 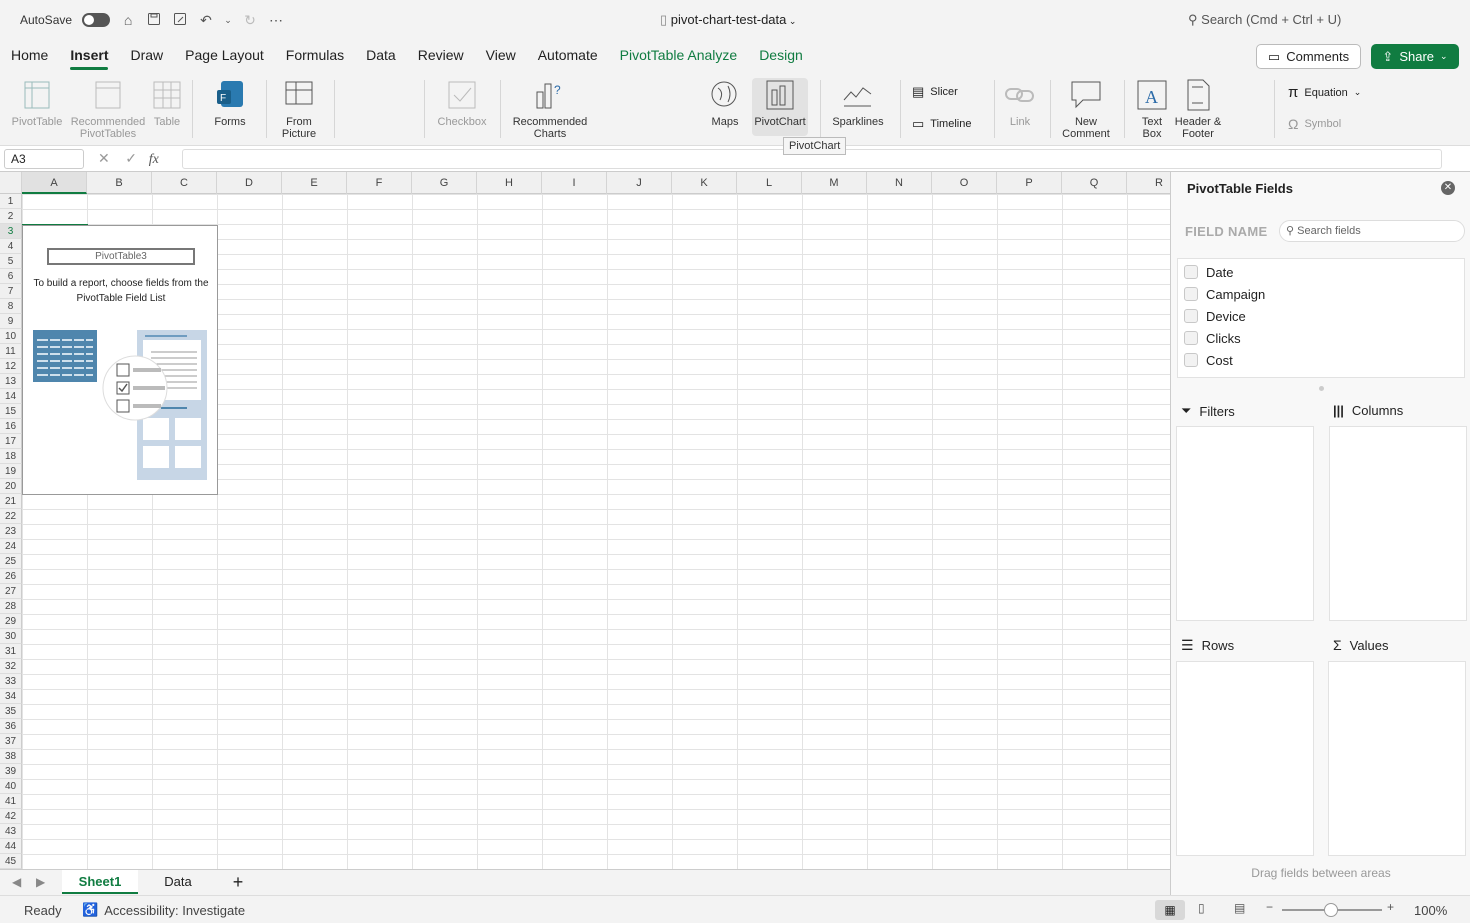 I want to click on undo-dropdown-icon: ⌄, so click(x=228, y=20).